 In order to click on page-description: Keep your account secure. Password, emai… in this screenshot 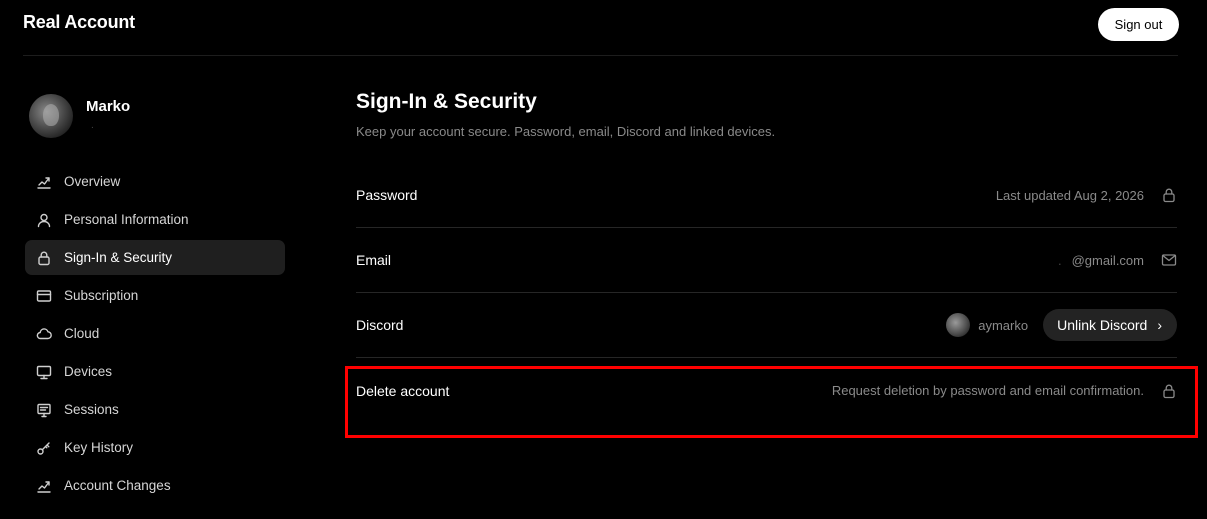, I will do `click(566, 131)`.